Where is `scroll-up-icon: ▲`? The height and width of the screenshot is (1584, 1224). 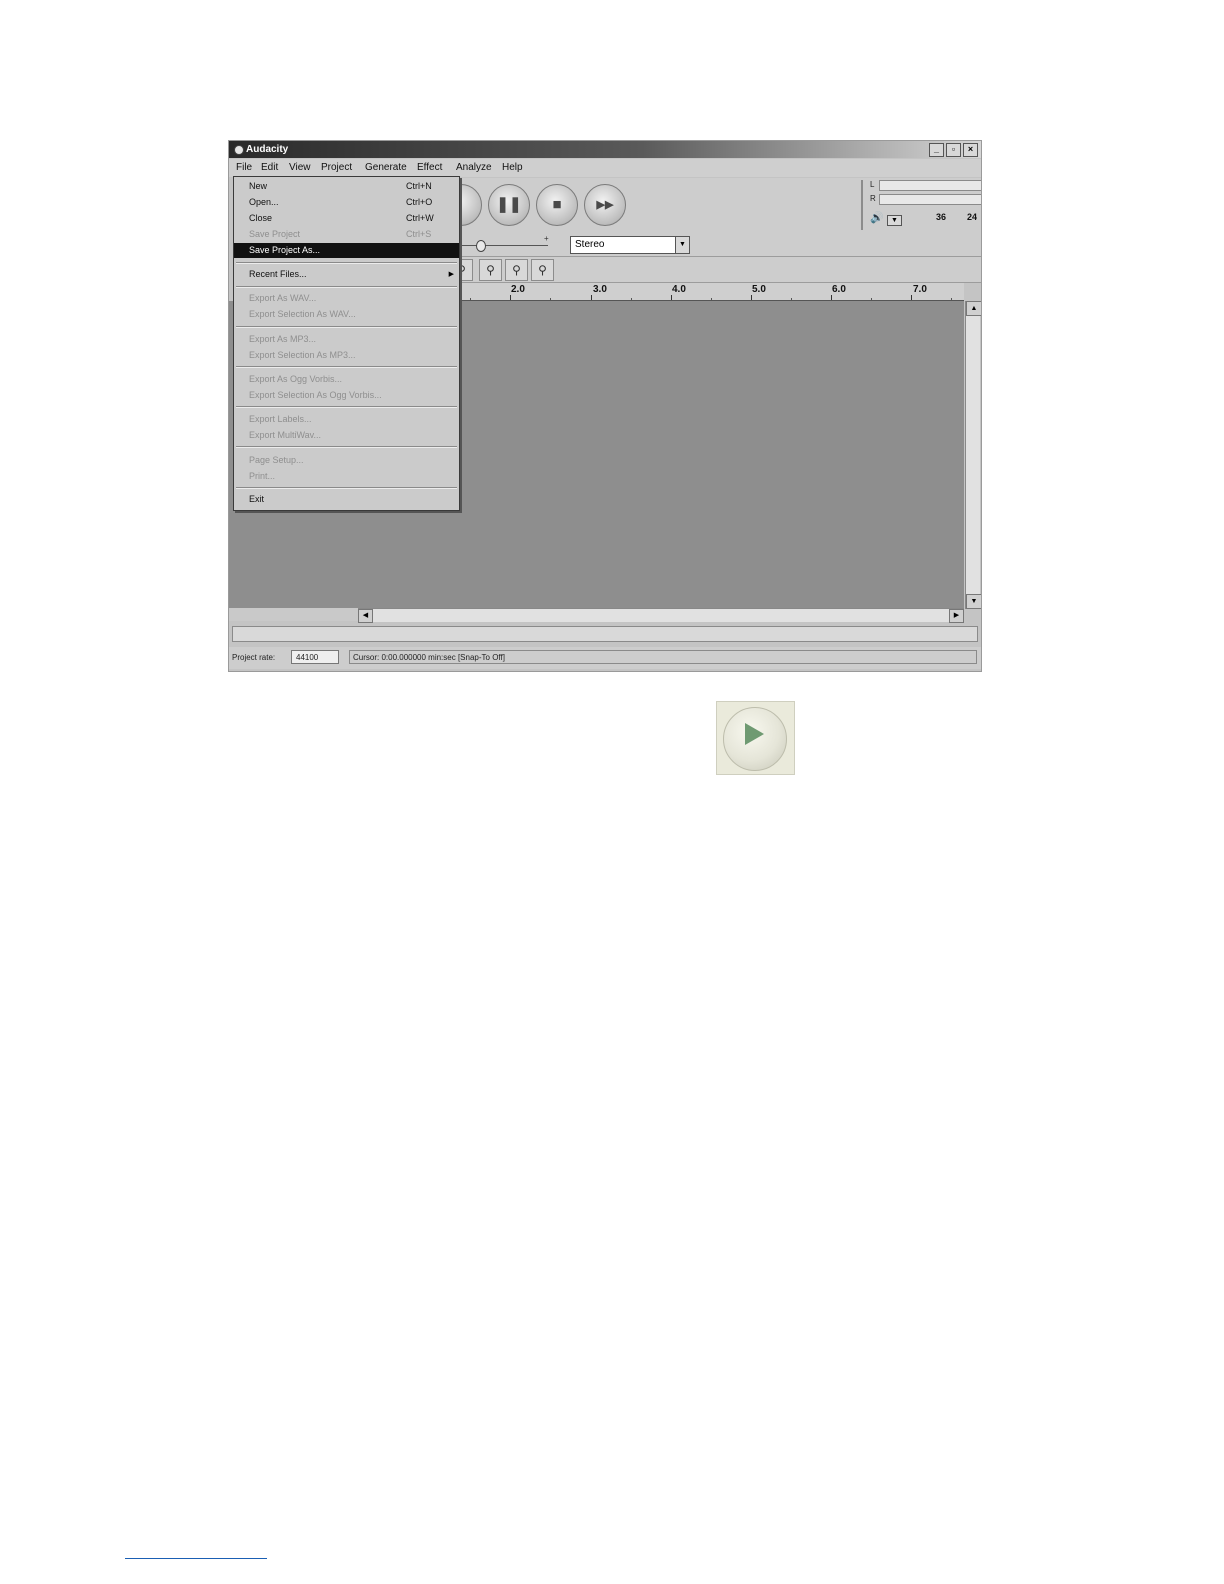
scroll-up-icon: ▲ is located at coordinates (973, 308).